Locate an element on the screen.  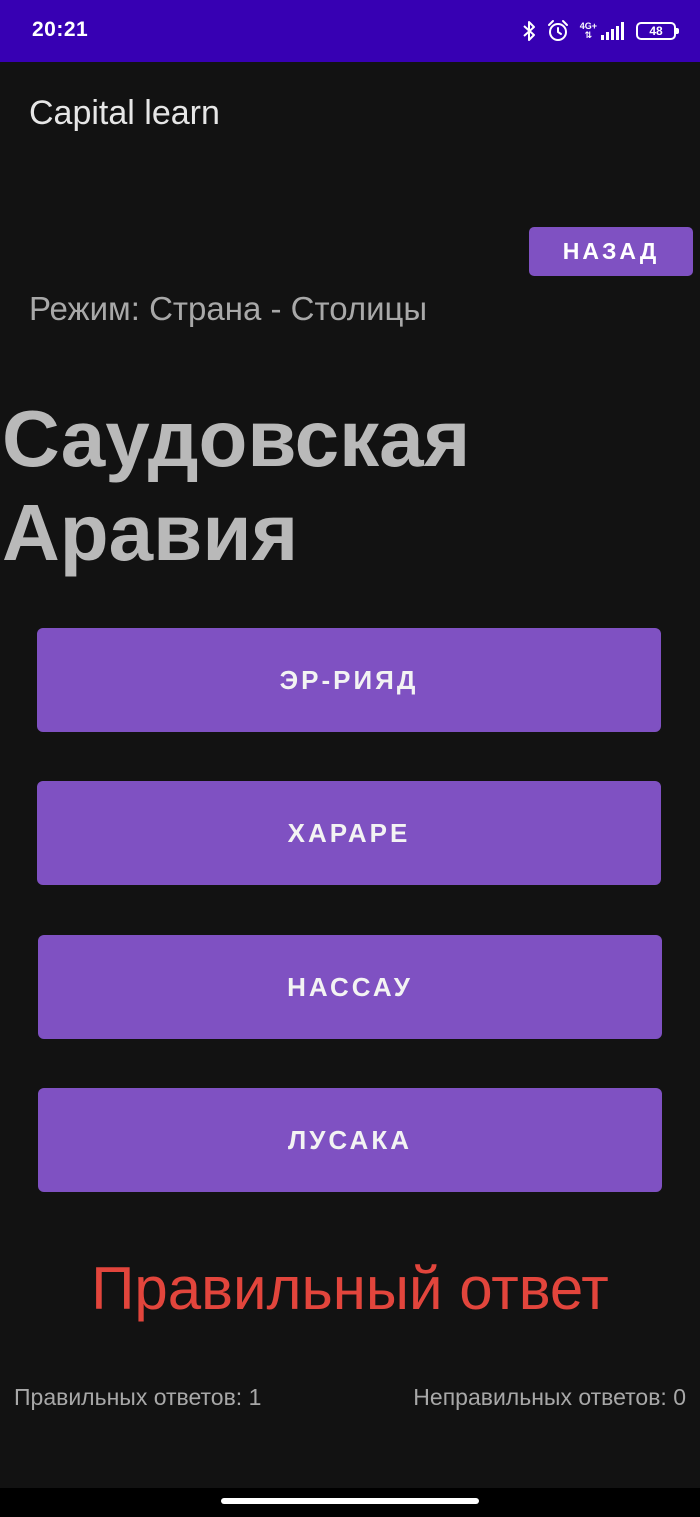
country-name: Саудовская Аравия is located at coordinates (236, 485).